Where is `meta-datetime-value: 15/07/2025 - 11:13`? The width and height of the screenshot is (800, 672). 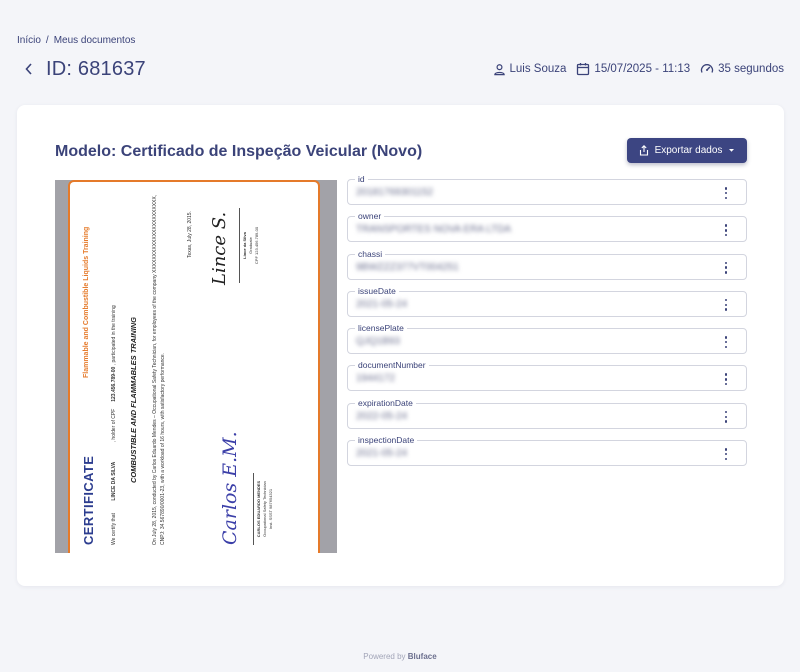 meta-datetime-value: 15/07/2025 - 11:13 is located at coordinates (642, 69).